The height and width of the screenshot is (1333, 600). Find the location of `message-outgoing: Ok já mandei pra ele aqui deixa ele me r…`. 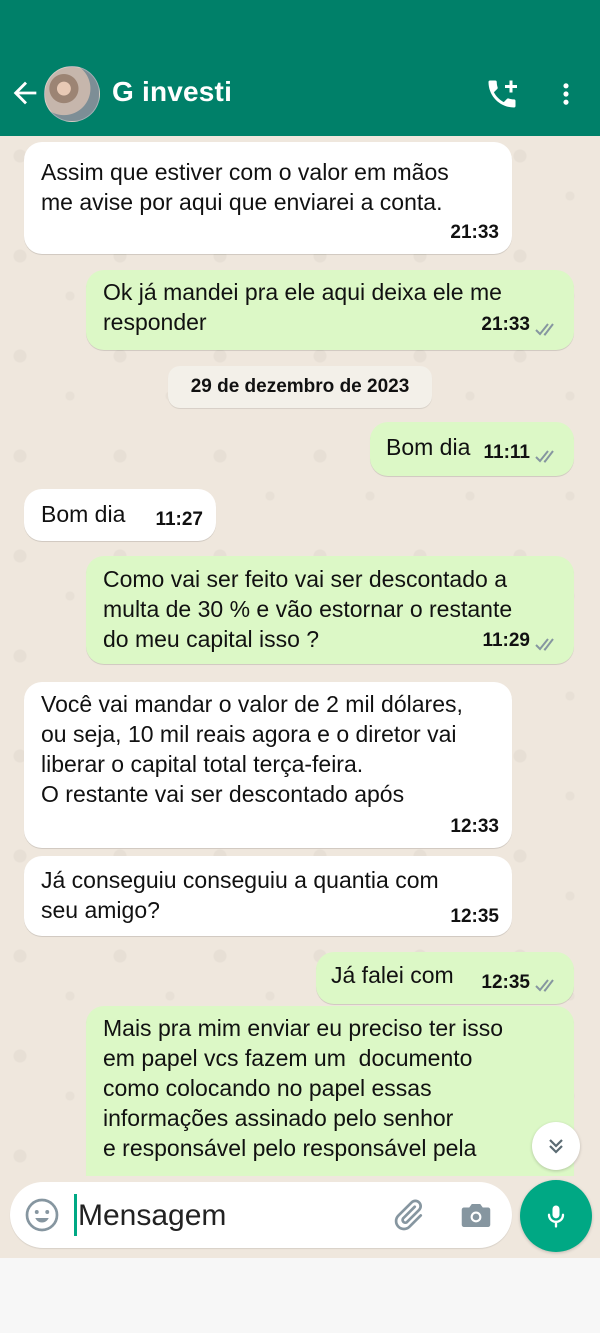

message-outgoing: Ok já mandei pra ele aqui deixa ele me r… is located at coordinates (330, 310).